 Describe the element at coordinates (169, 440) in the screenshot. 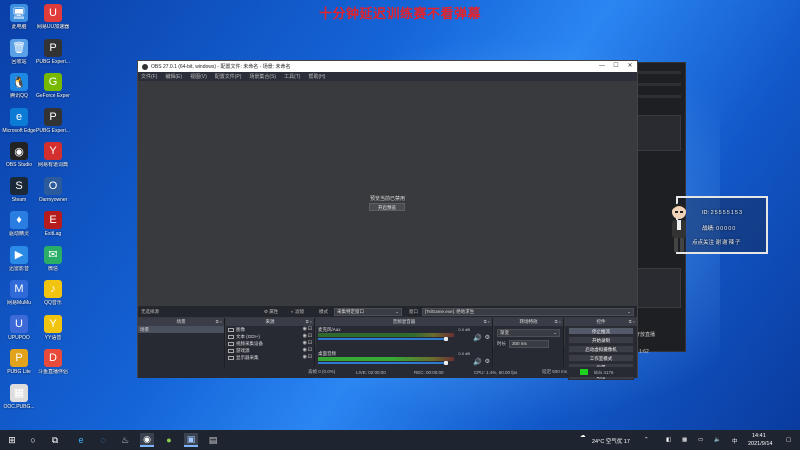

I see `app-icon: ●` at that location.